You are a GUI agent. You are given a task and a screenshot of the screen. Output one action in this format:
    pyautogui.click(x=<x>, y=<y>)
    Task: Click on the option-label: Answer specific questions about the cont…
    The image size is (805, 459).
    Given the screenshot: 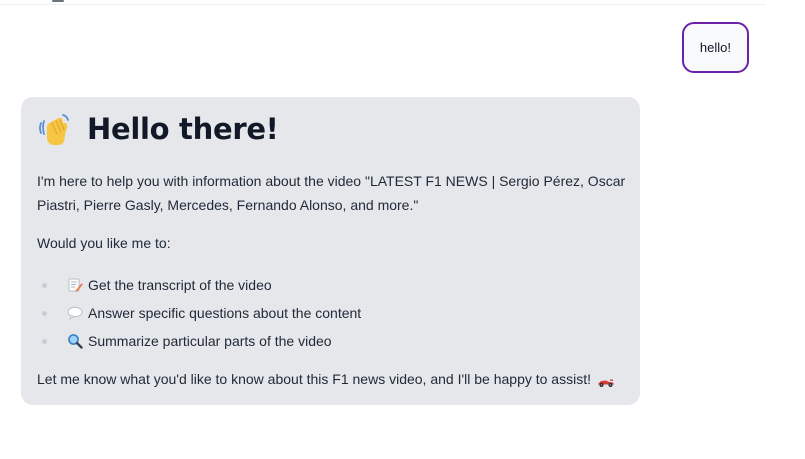 What is the action you would take?
    pyautogui.click(x=225, y=313)
    